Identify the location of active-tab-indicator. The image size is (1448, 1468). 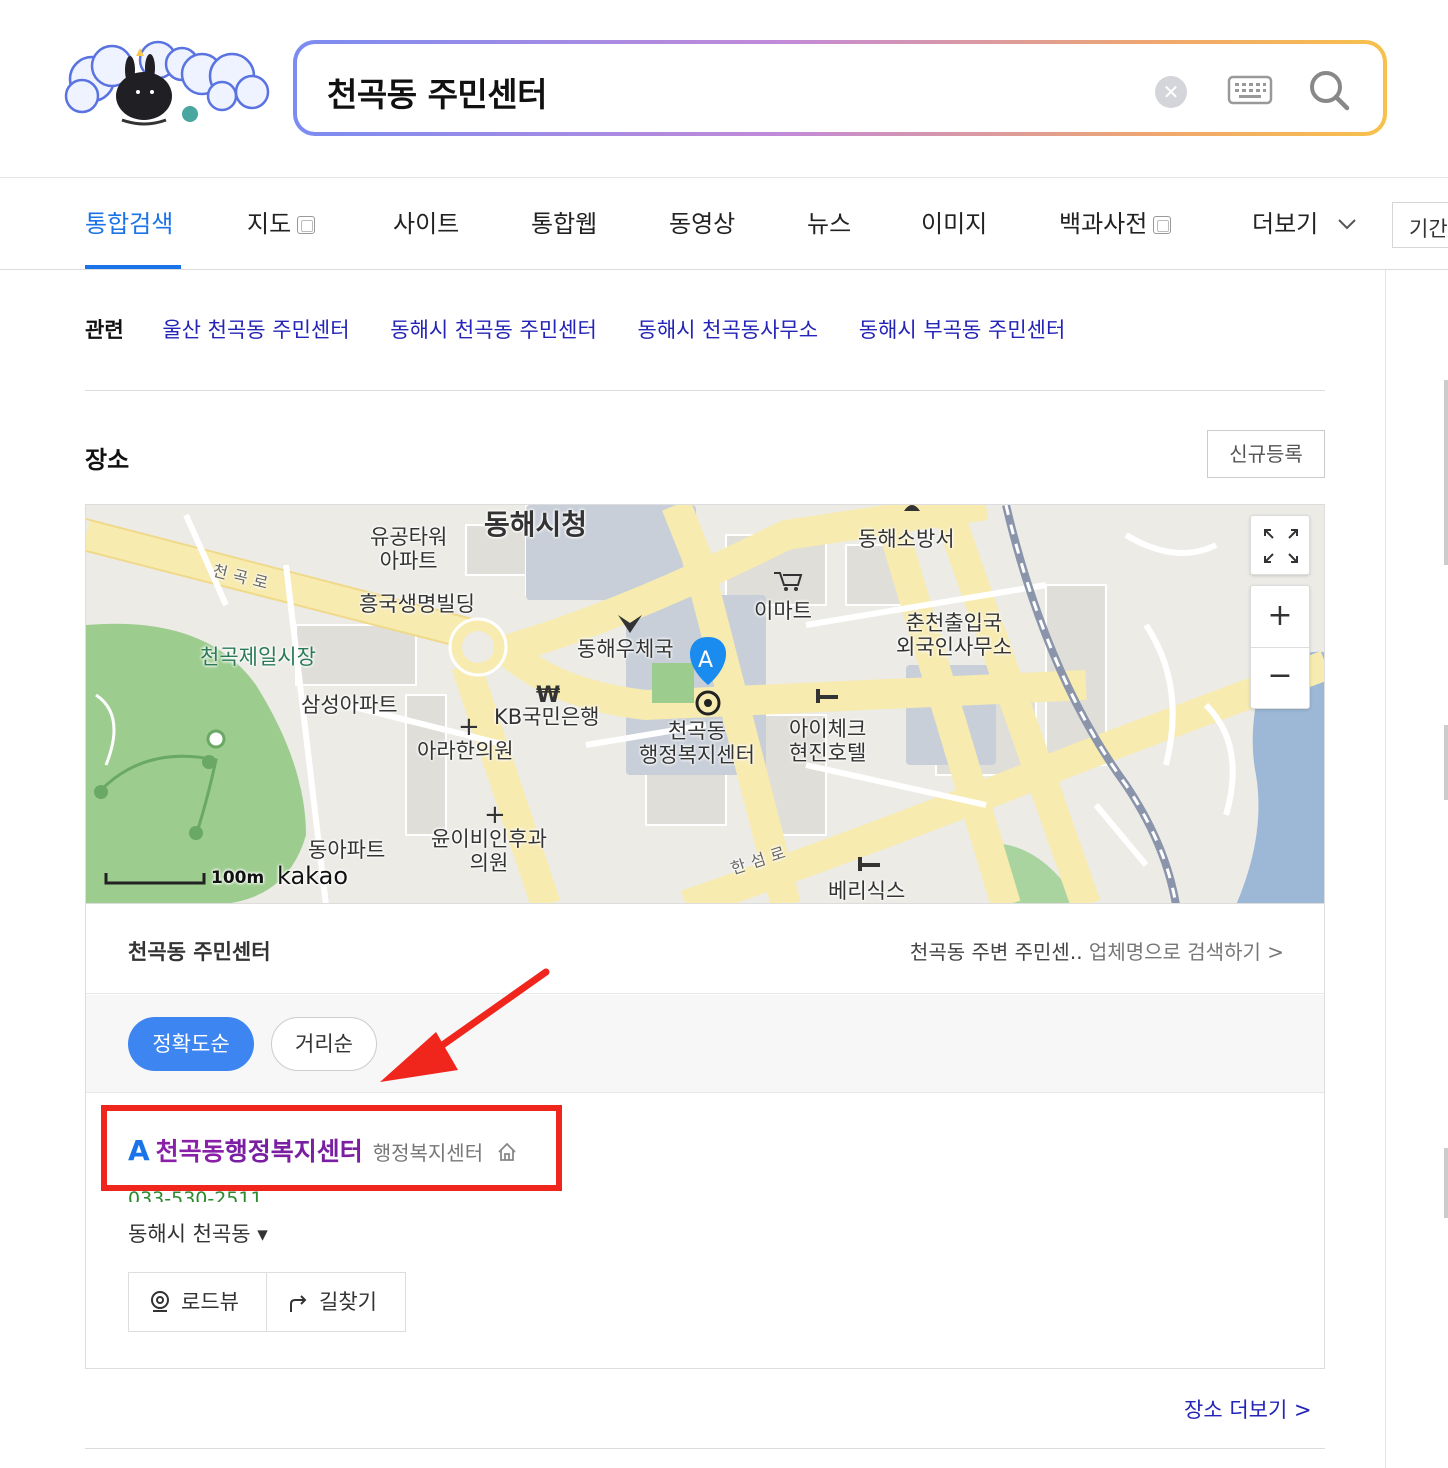
(133, 267).